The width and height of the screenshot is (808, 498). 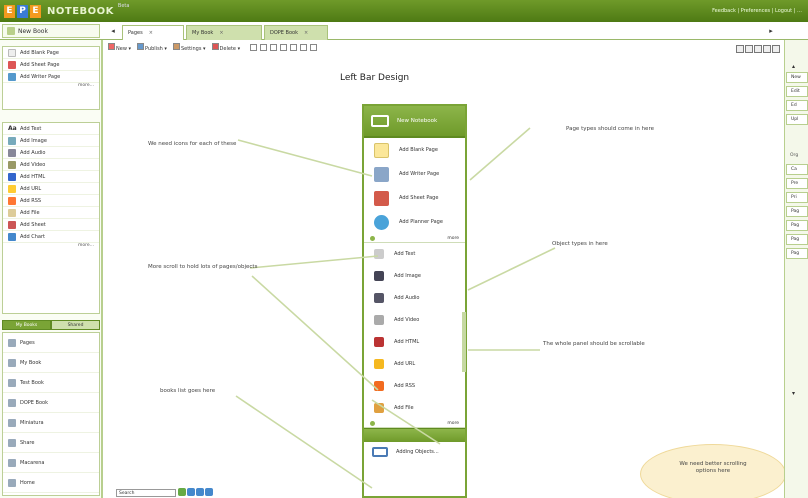 I want to click on app-logo: E P E NOTEBOOK Beta, so click(x=66, y=11).